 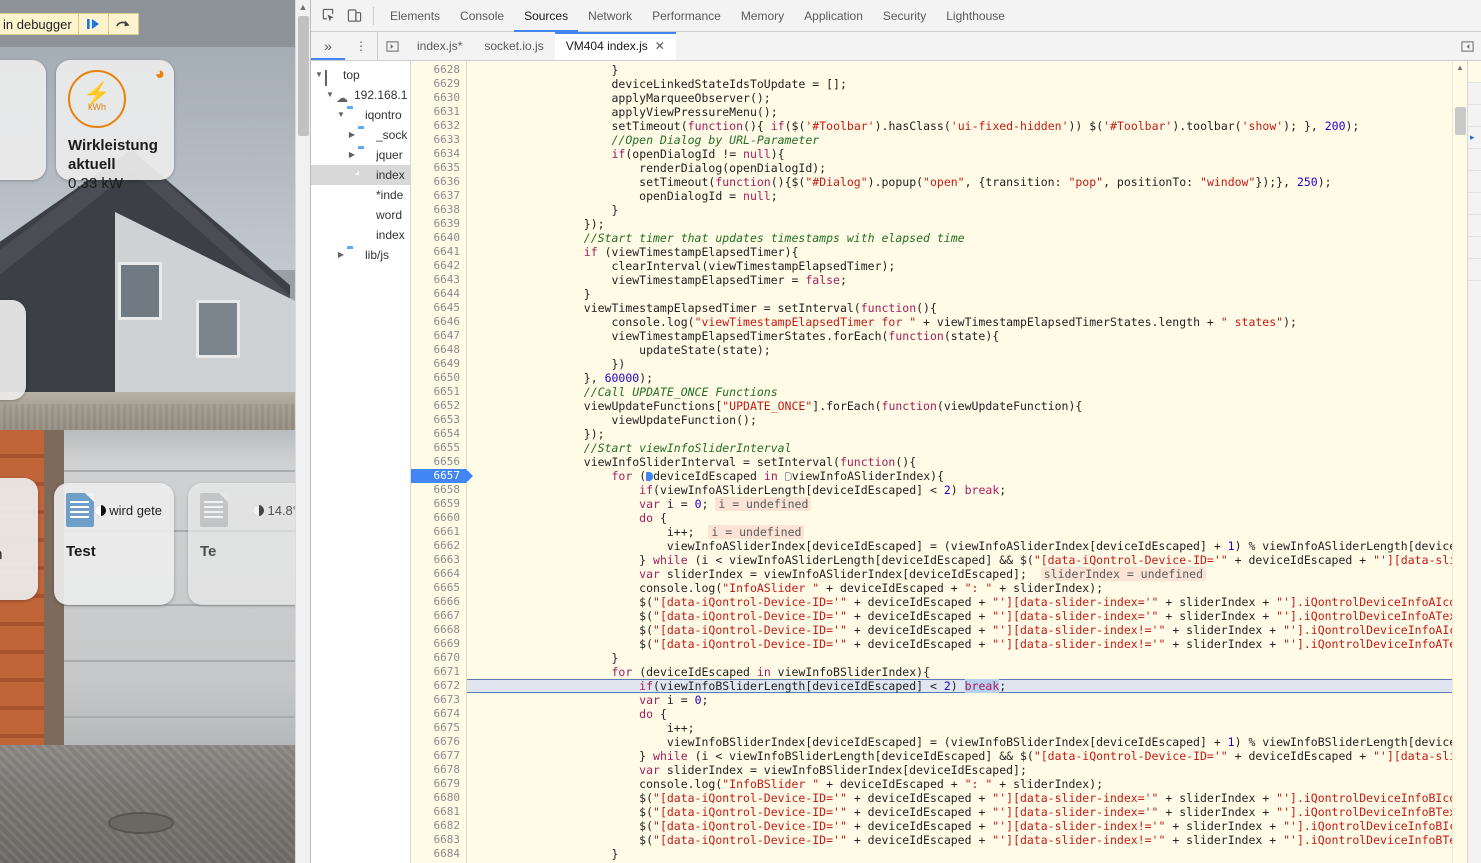 What do you see at coordinates (1474, 72) in the screenshot?
I see `debugger-section-paused` at bounding box center [1474, 72].